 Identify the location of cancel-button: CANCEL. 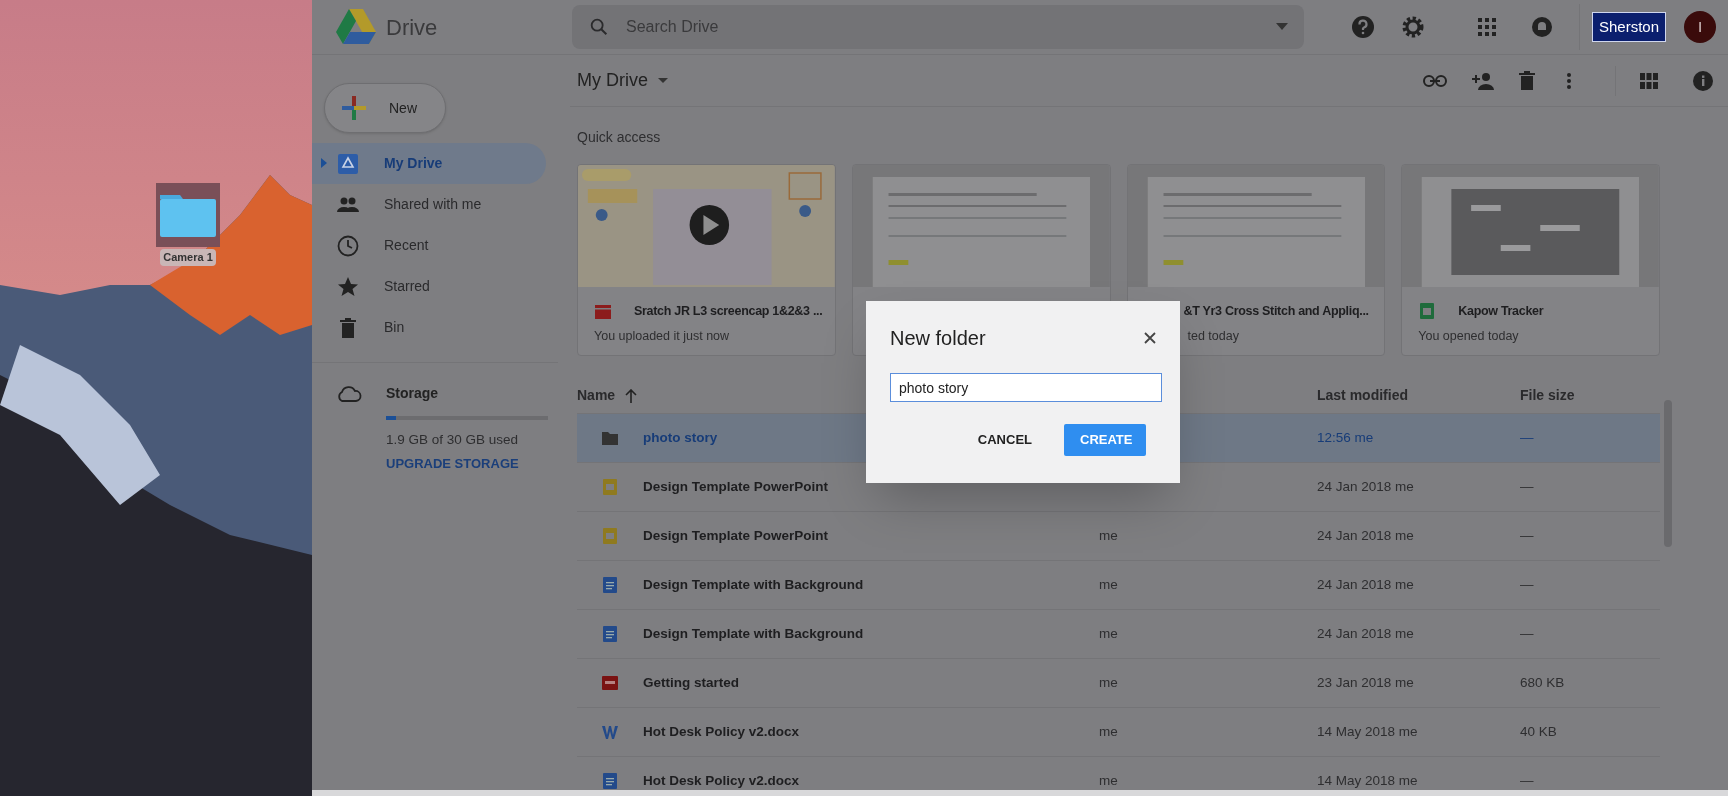
(1004, 440).